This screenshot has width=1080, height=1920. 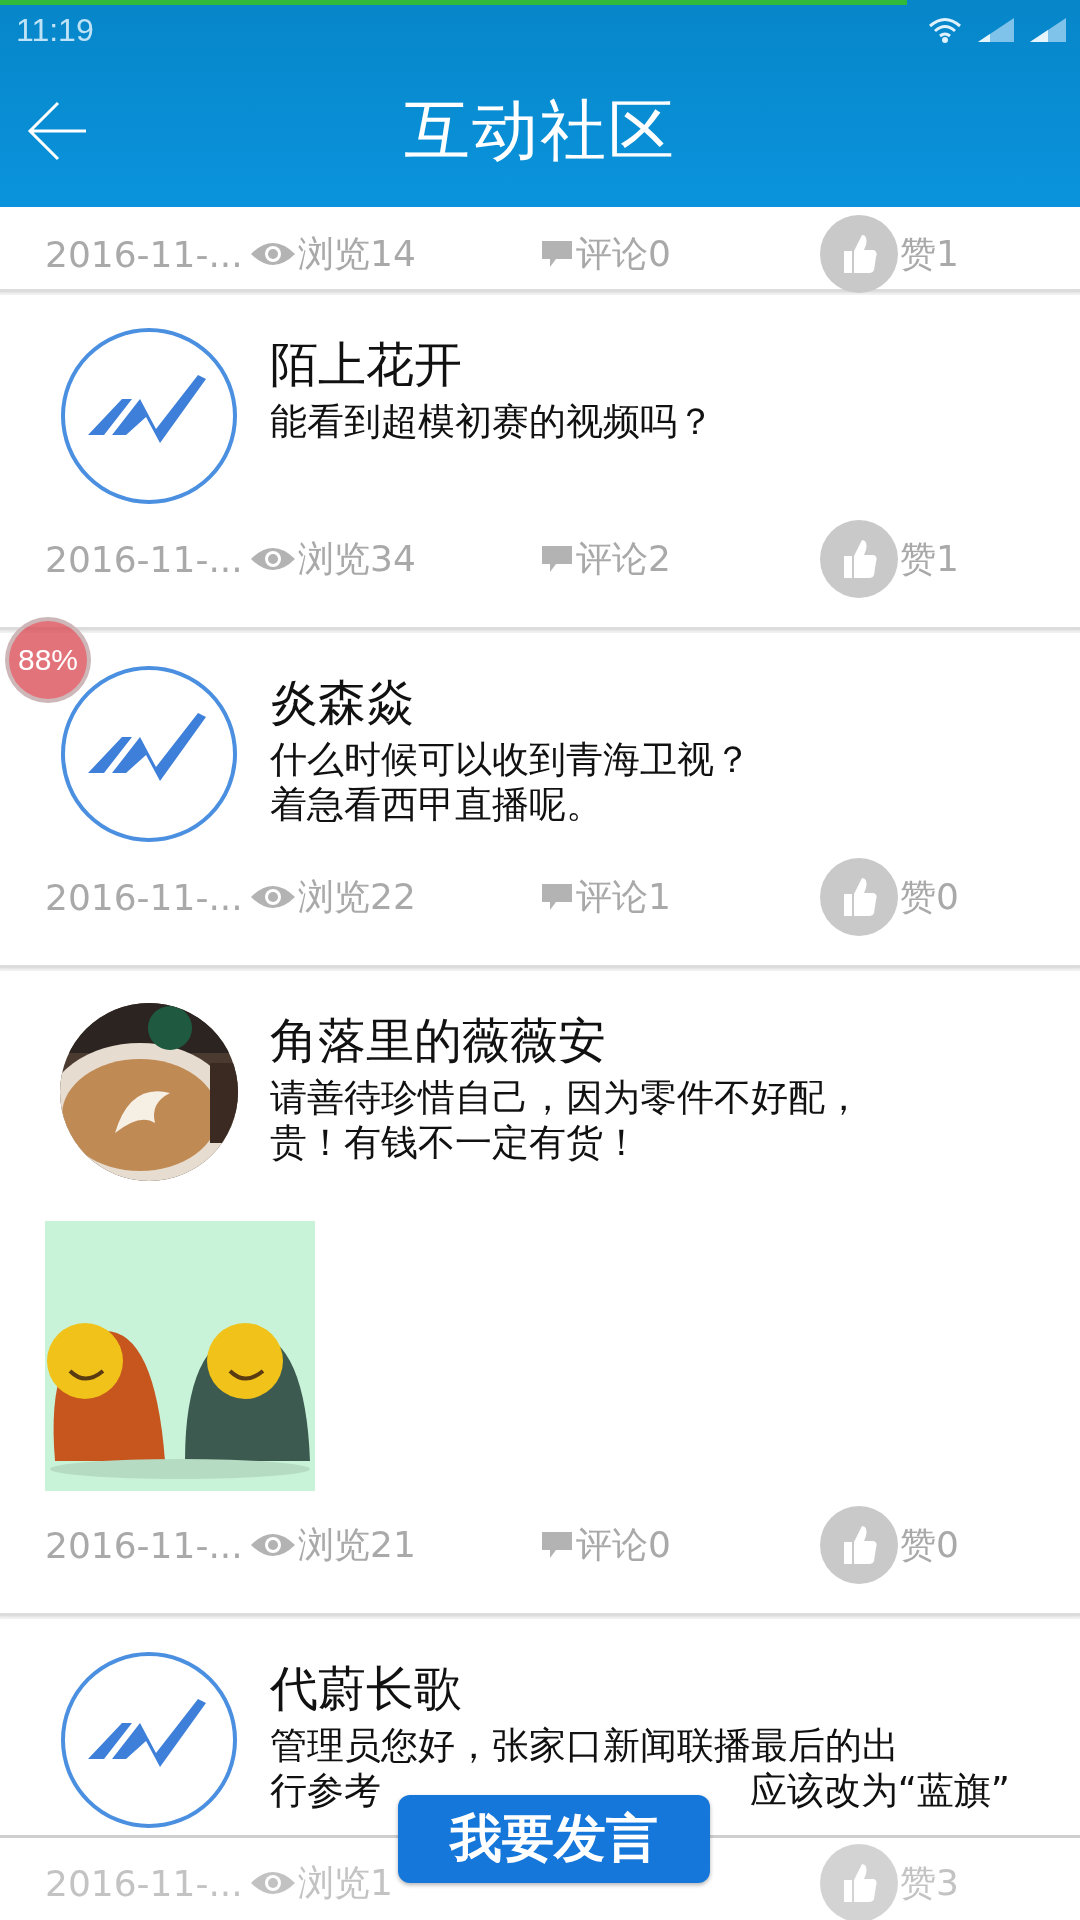 I want to click on post-text: 什么时候可以收到青海卫视？, so click(x=510, y=759).